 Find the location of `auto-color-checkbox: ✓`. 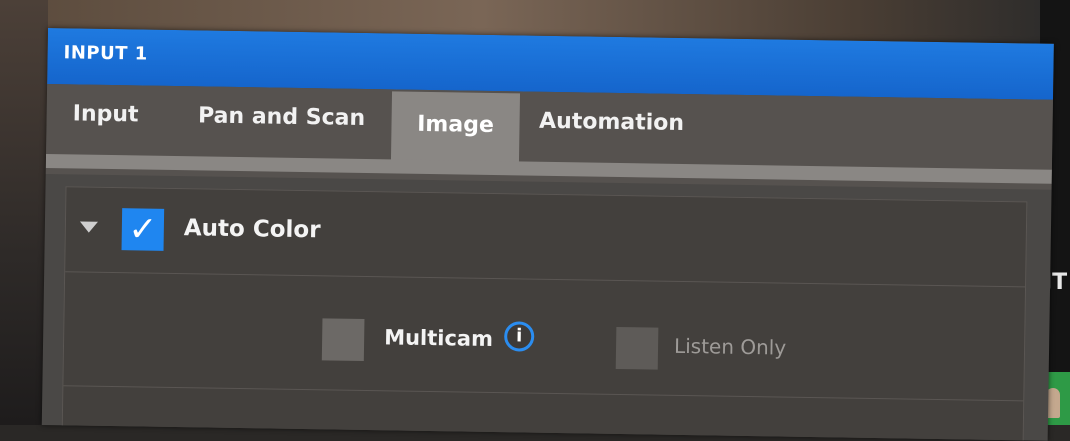

auto-color-checkbox: ✓ is located at coordinates (143, 229).